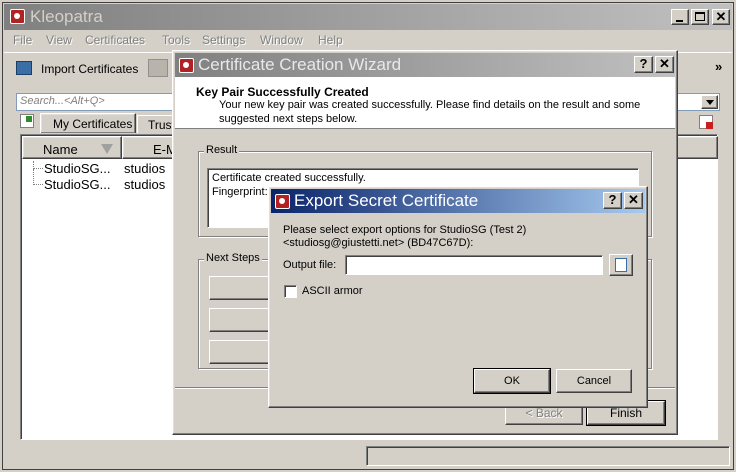 The width and height of the screenshot is (736, 472). What do you see at coordinates (115, 40) in the screenshot?
I see `menu-certificates: Certificates` at bounding box center [115, 40].